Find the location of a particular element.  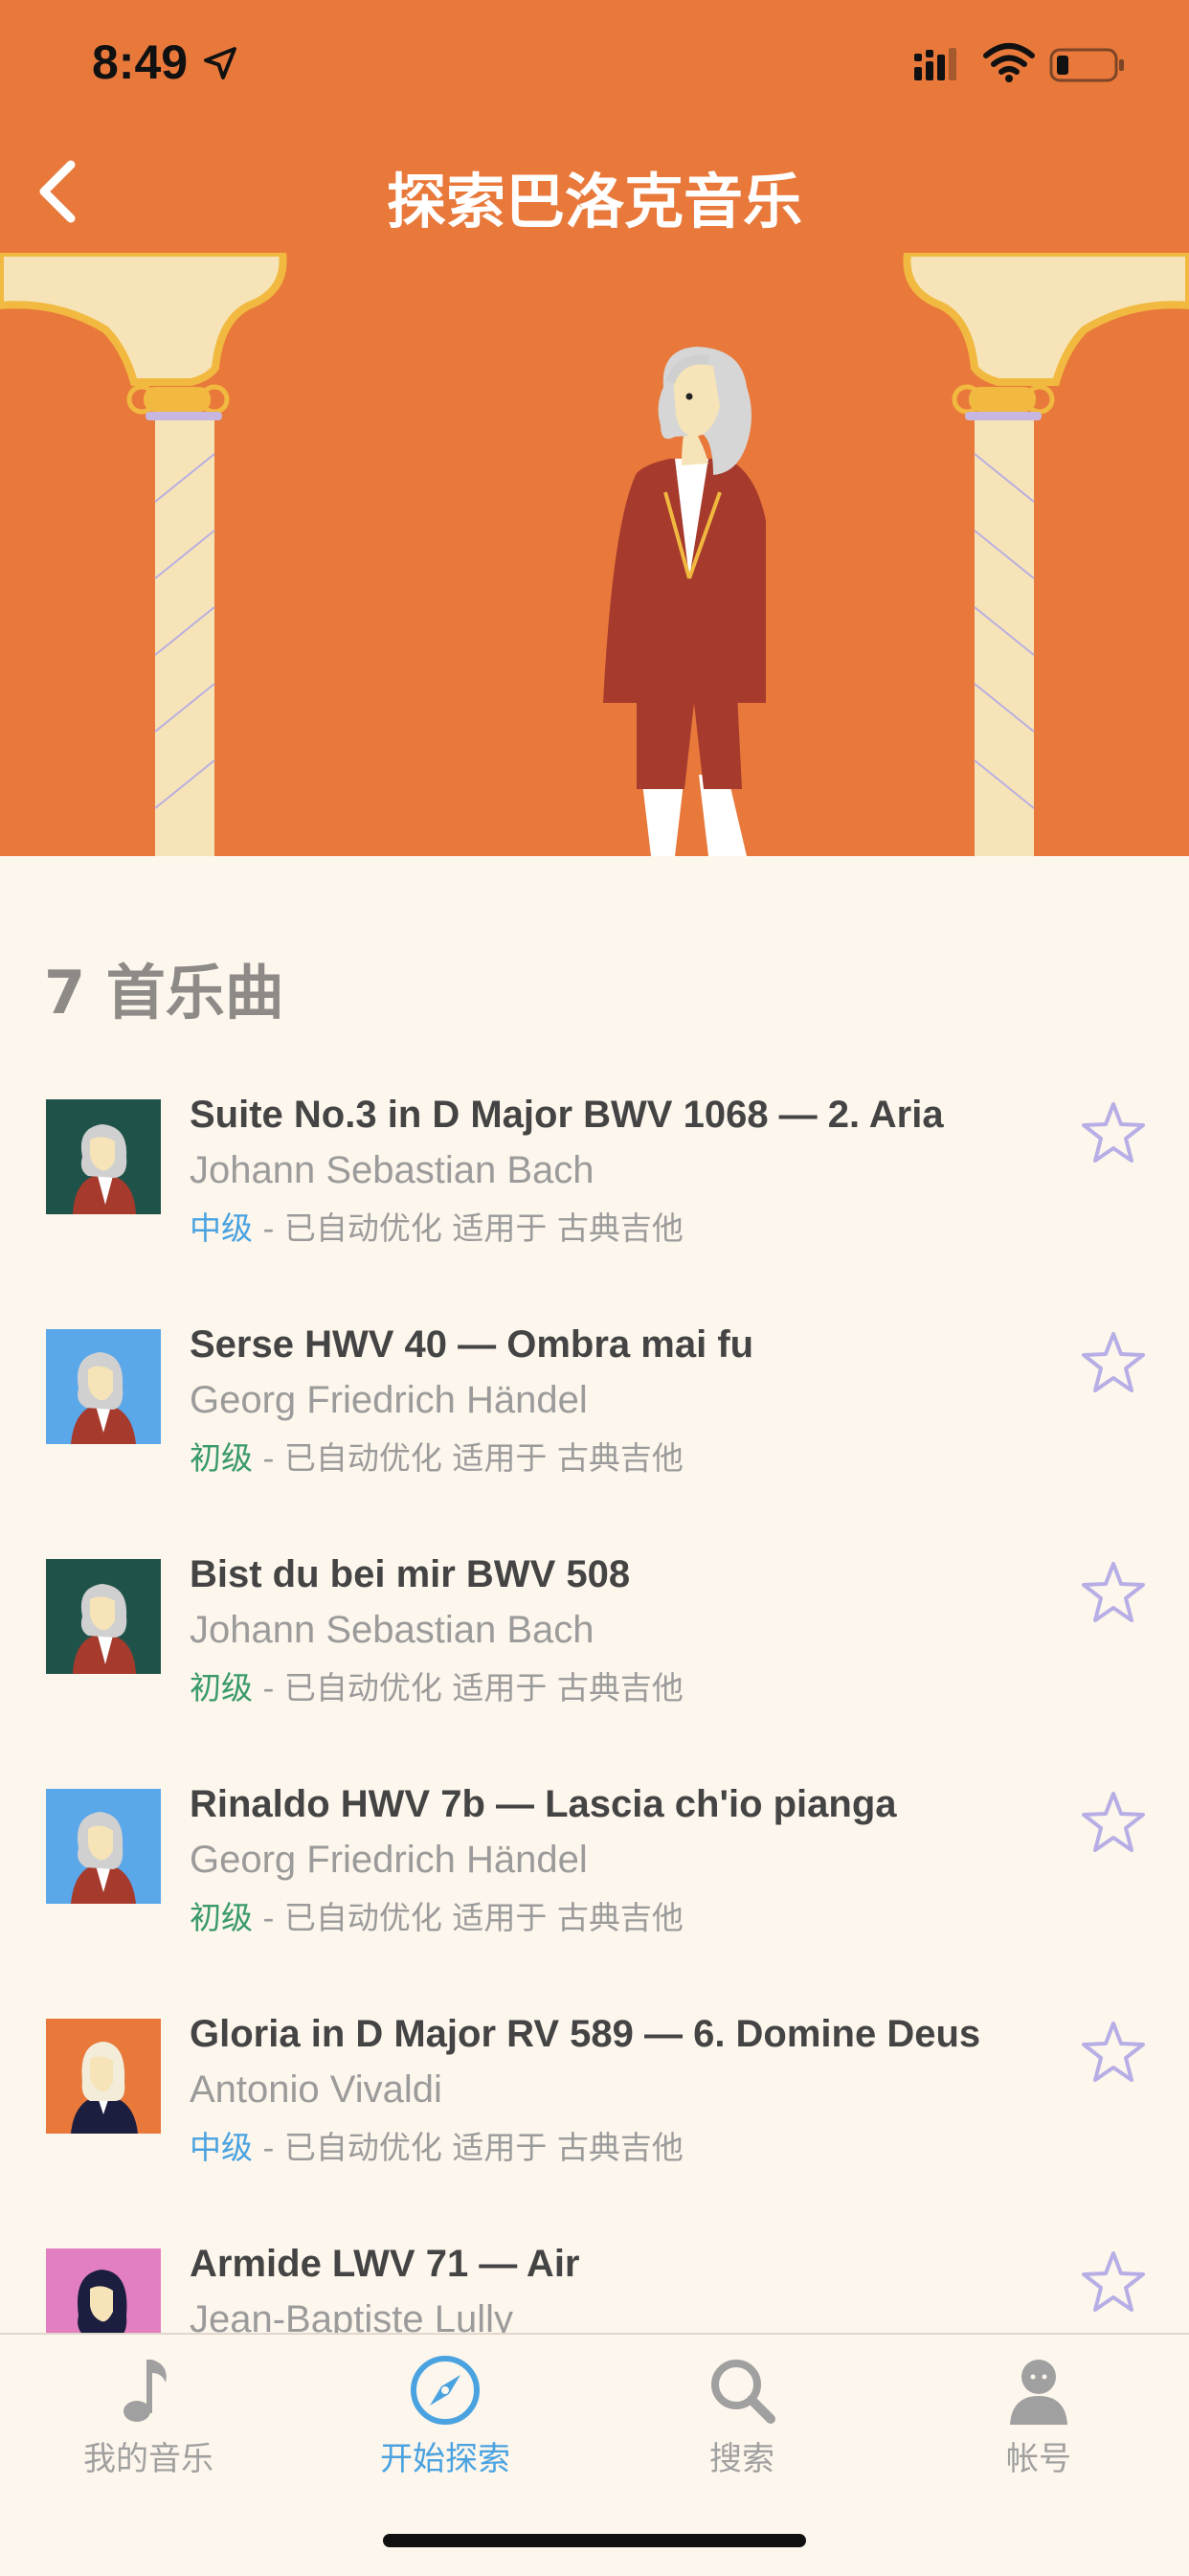

status-time: 8:49 is located at coordinates (140, 62).